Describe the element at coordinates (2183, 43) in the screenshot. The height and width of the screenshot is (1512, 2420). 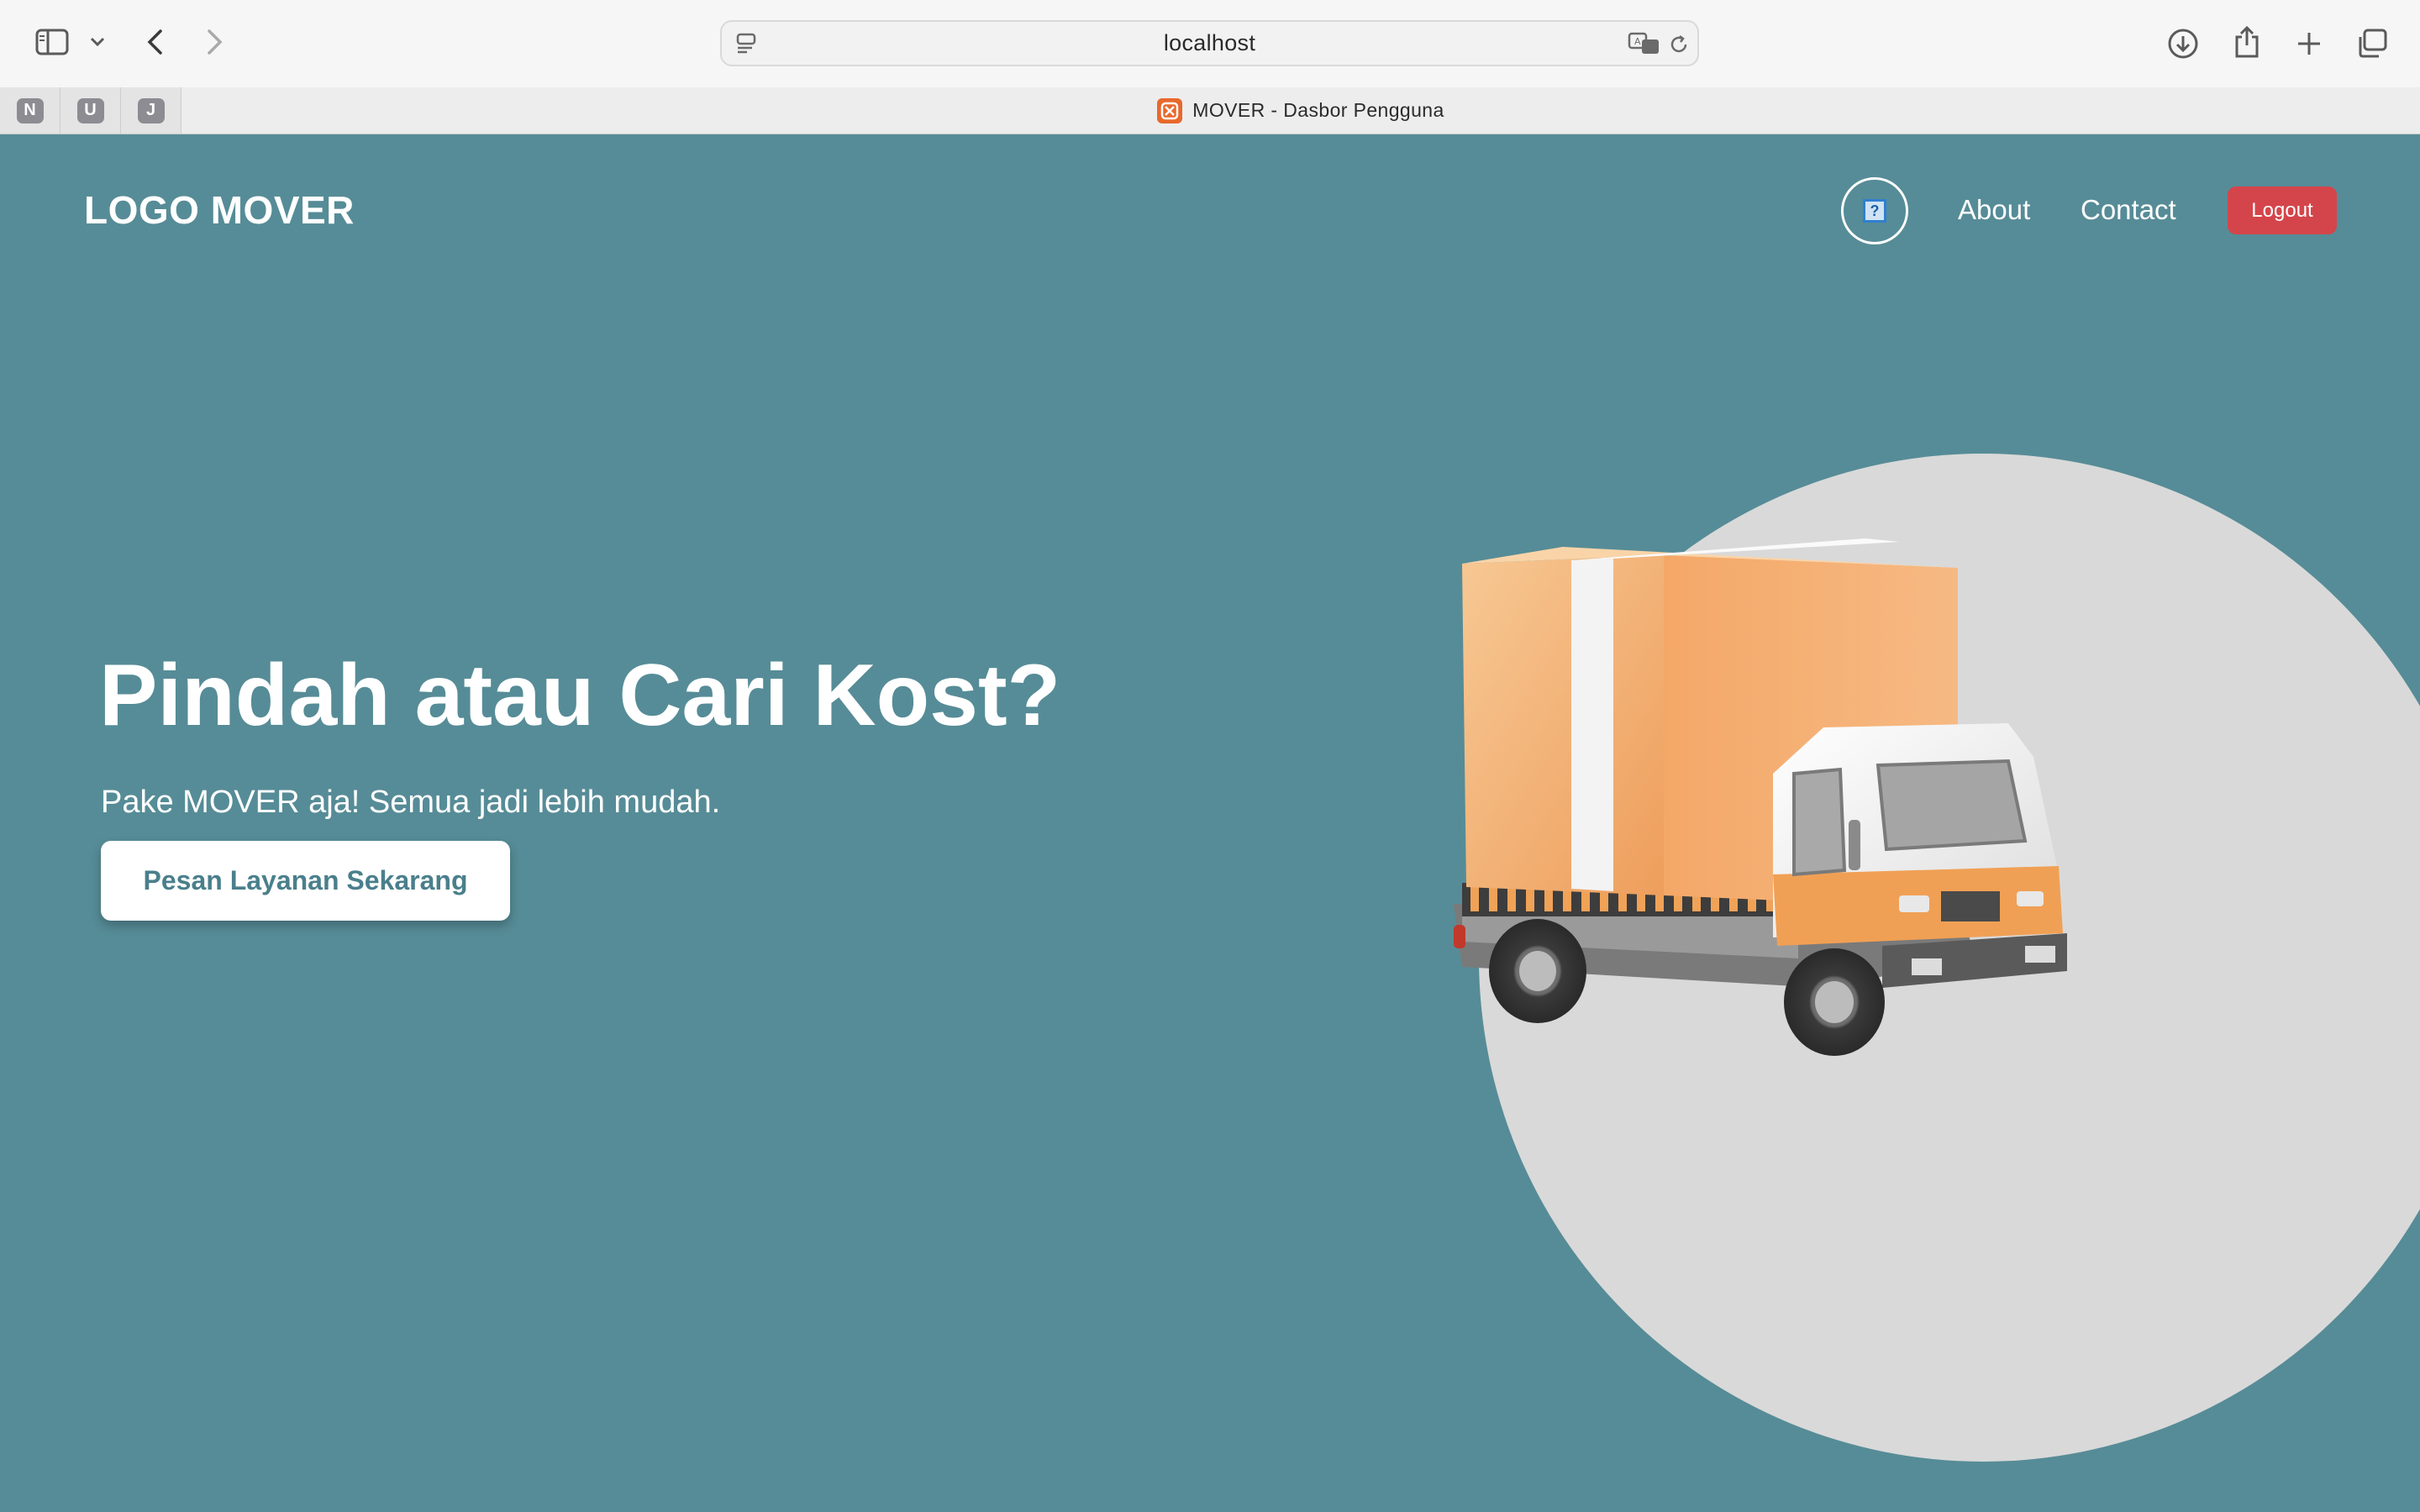
I see `download-icon` at that location.